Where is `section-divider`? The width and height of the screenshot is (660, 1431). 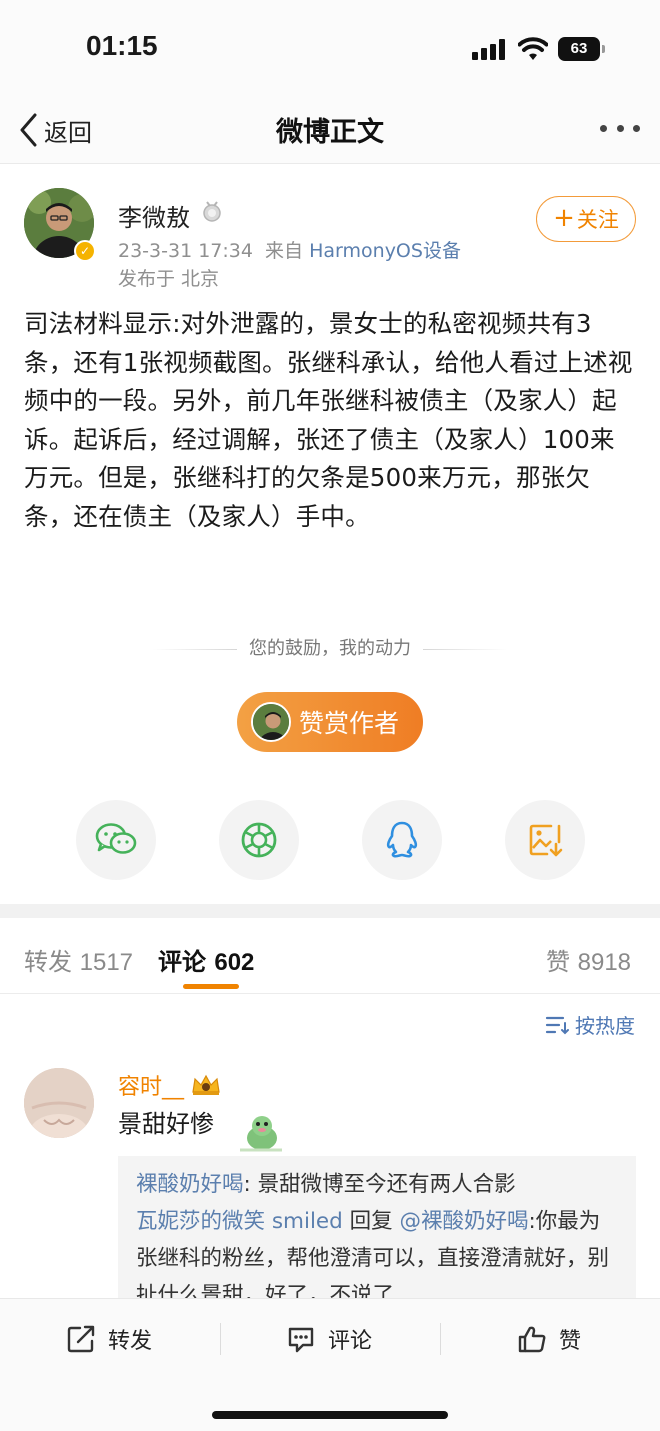 section-divider is located at coordinates (330, 911).